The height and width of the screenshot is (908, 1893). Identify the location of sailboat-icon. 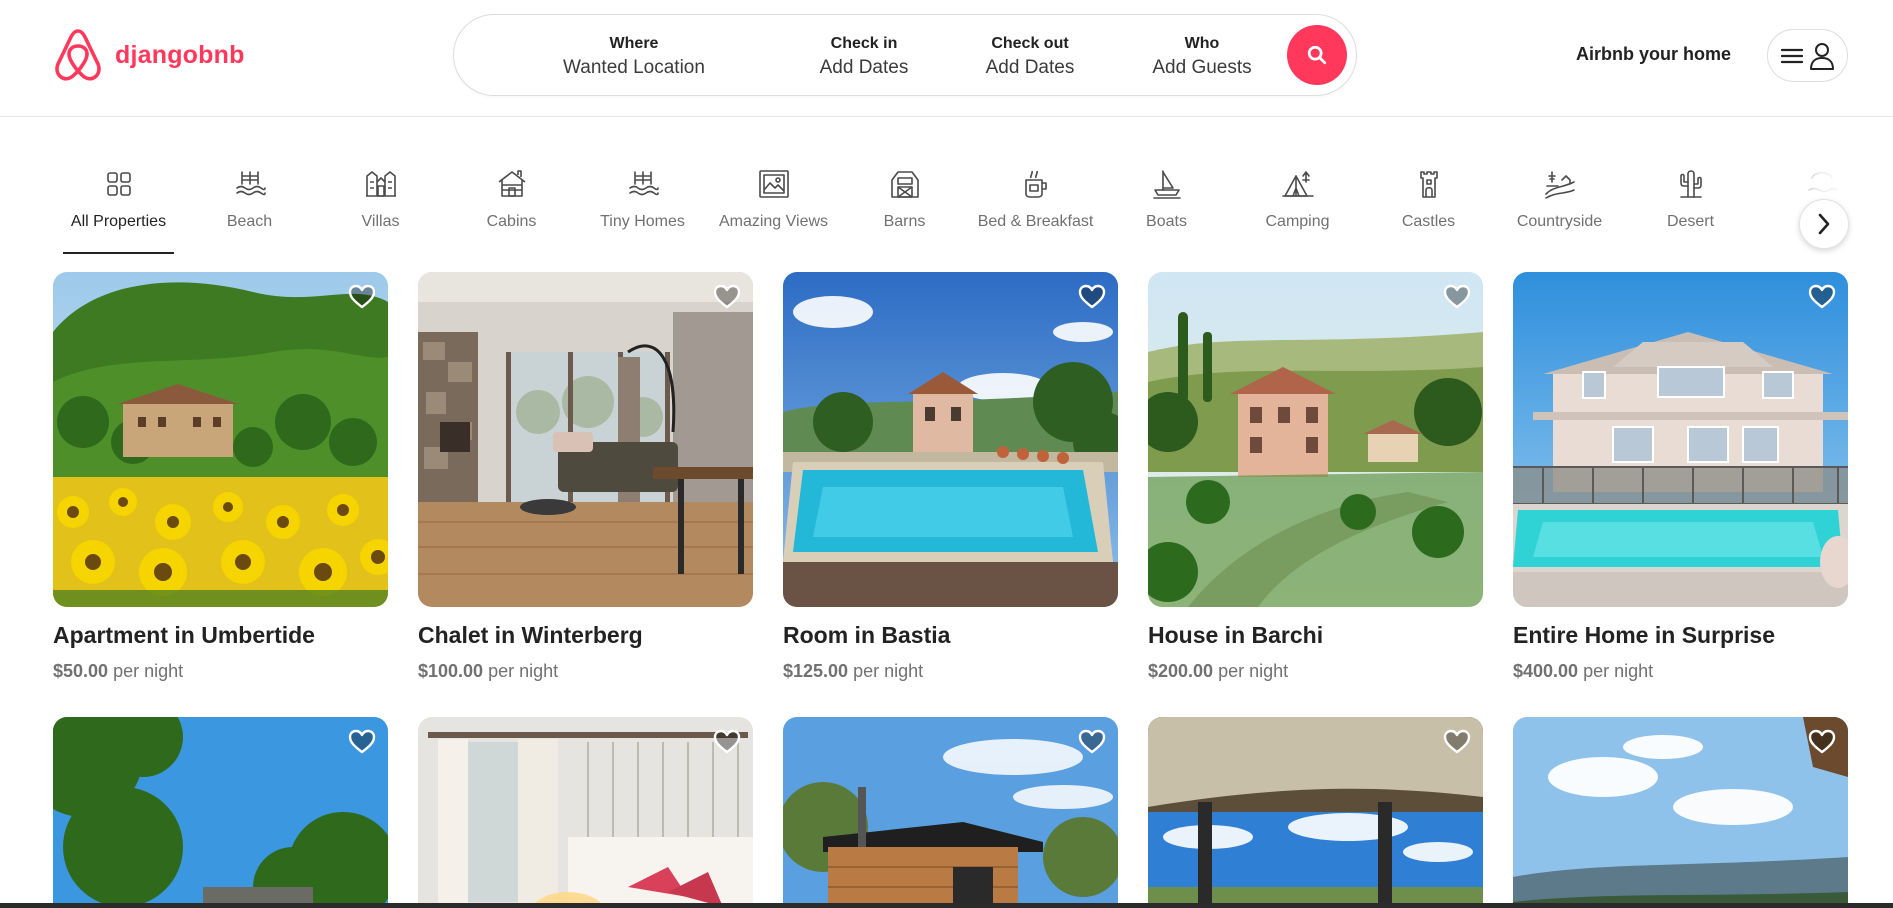
(1166, 184).